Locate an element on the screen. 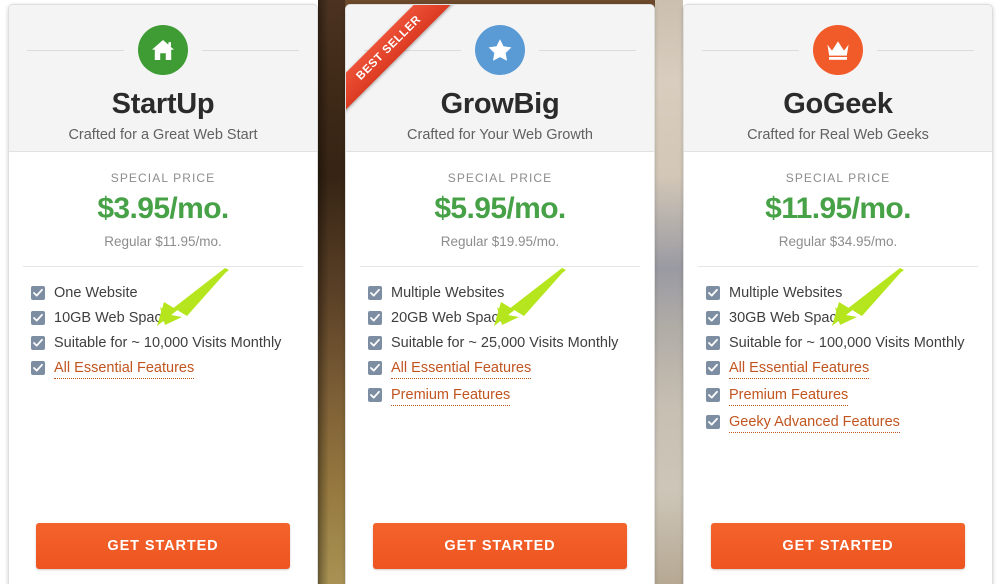  feature-item: Geeky Advanced Features is located at coordinates (838, 423).